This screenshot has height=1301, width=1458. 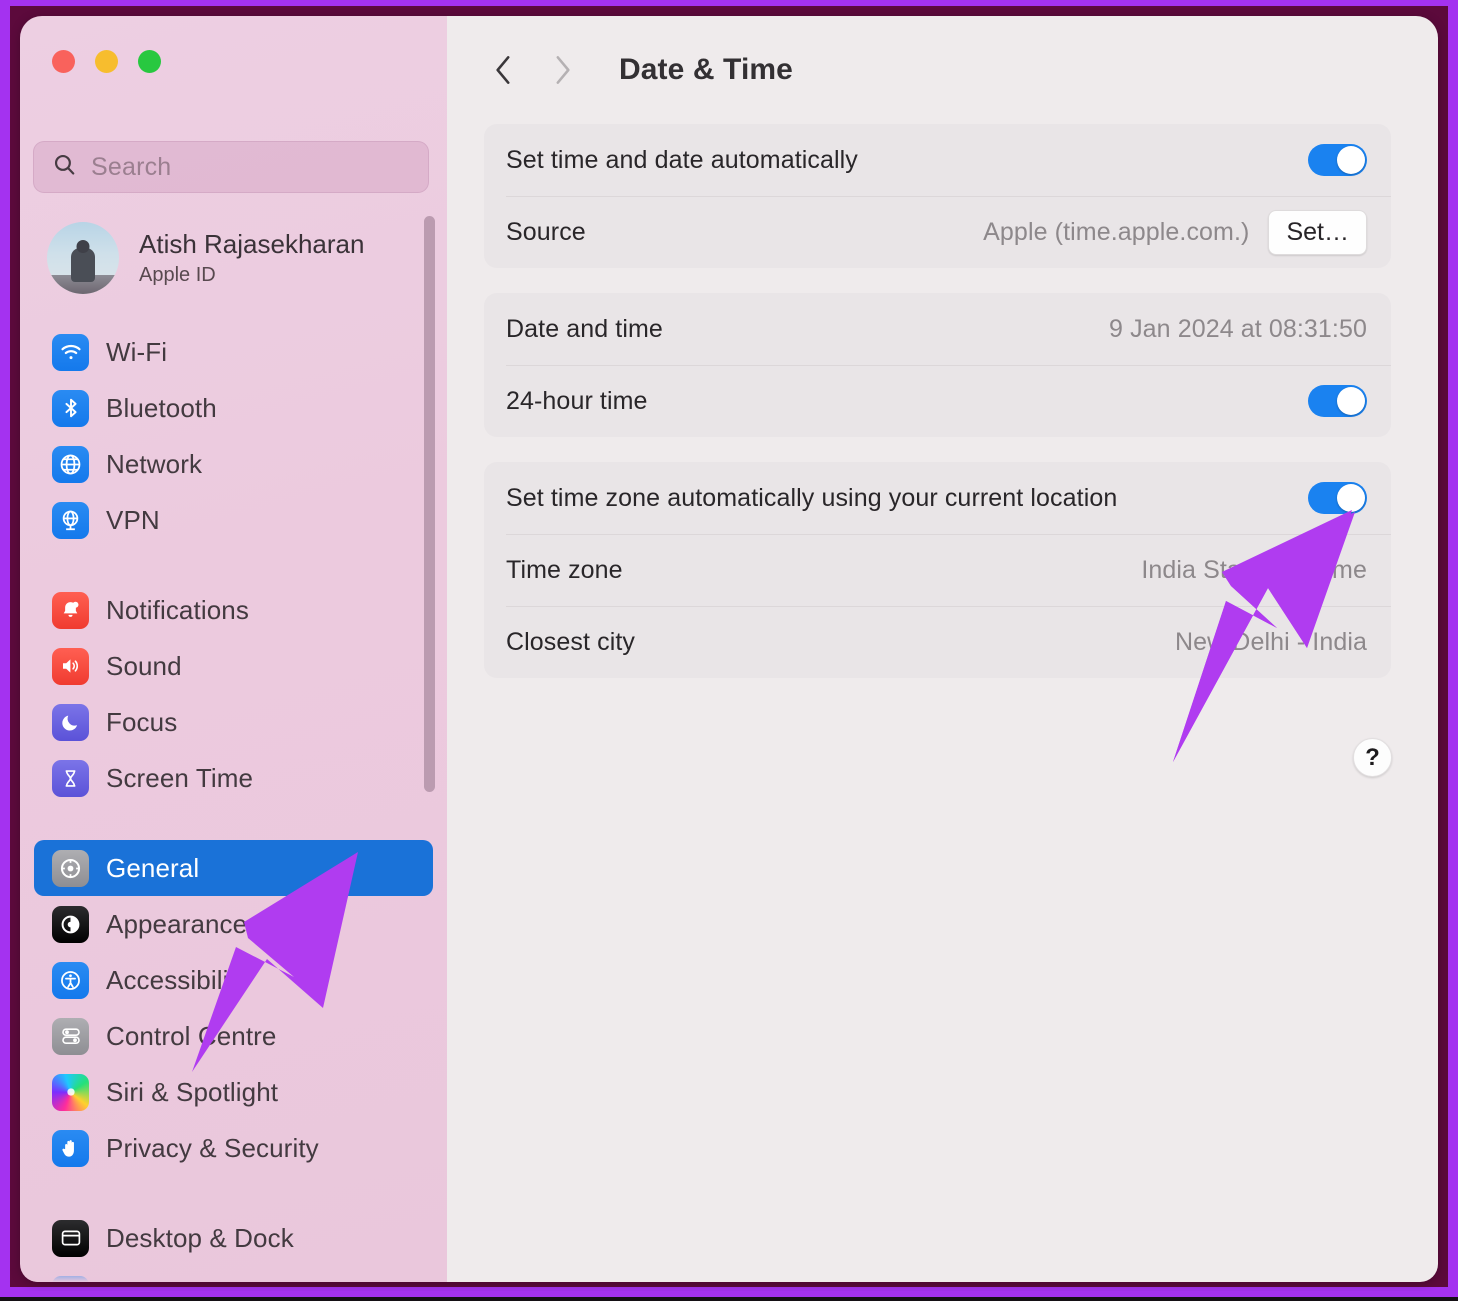 What do you see at coordinates (153, 867) in the screenshot?
I see `sidebar-item-label: General` at bounding box center [153, 867].